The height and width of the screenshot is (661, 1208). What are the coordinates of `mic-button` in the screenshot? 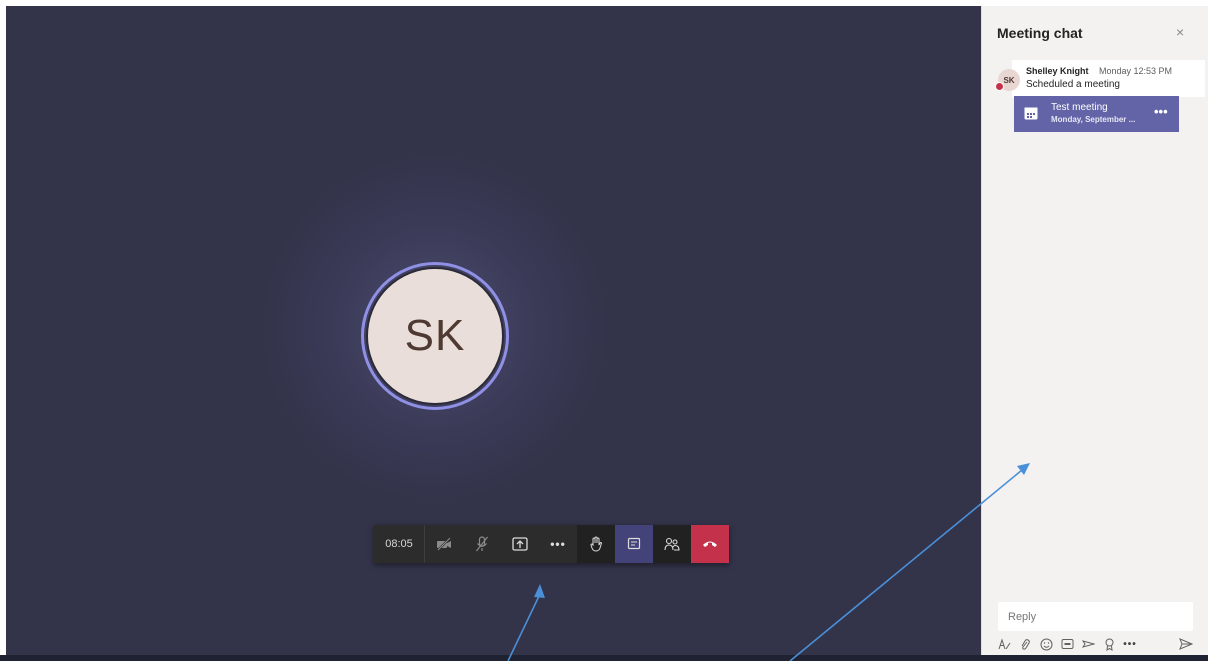 It's located at (482, 544).